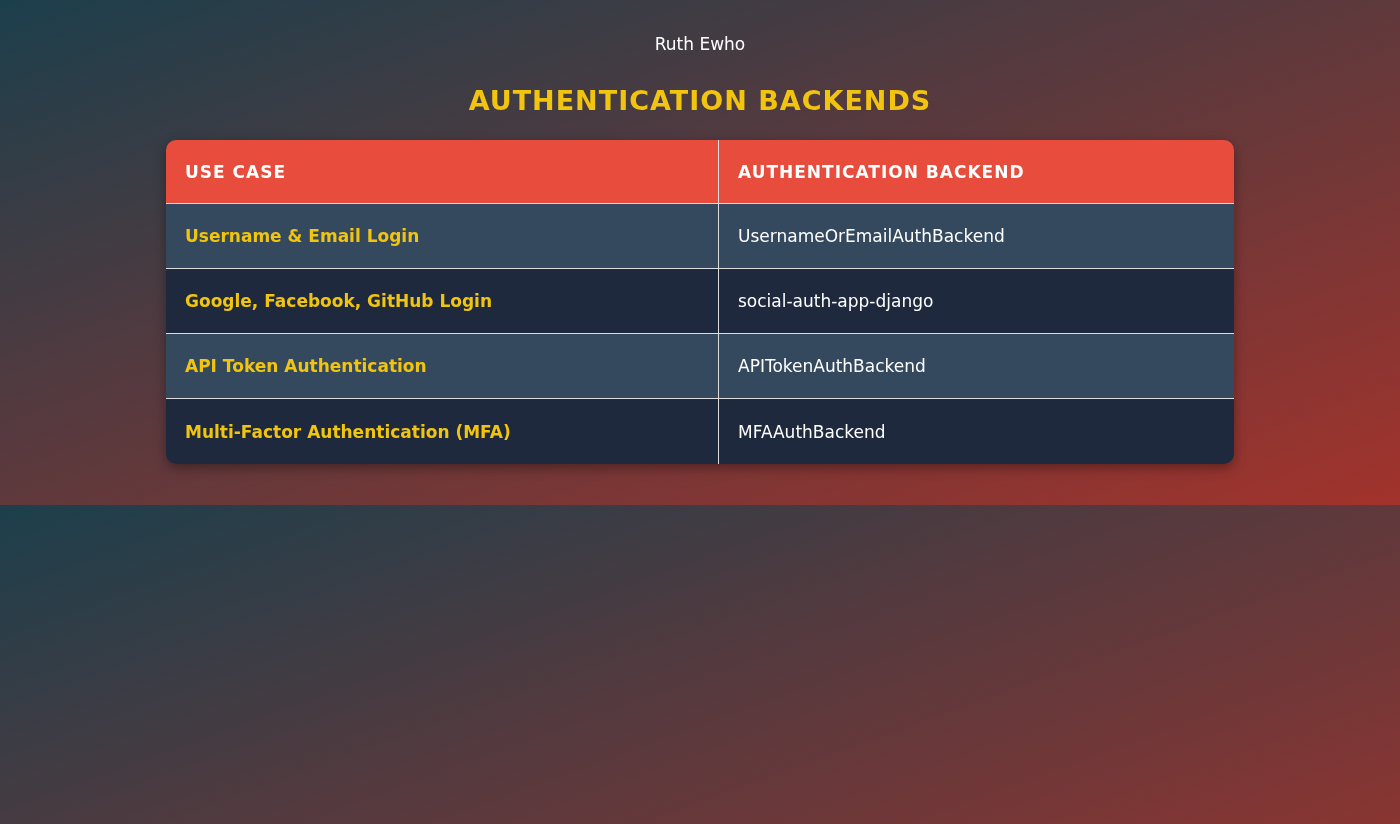 The height and width of the screenshot is (824, 1400). I want to click on use-case-cell: Google, Facebook, GitHub Login, so click(442, 301).